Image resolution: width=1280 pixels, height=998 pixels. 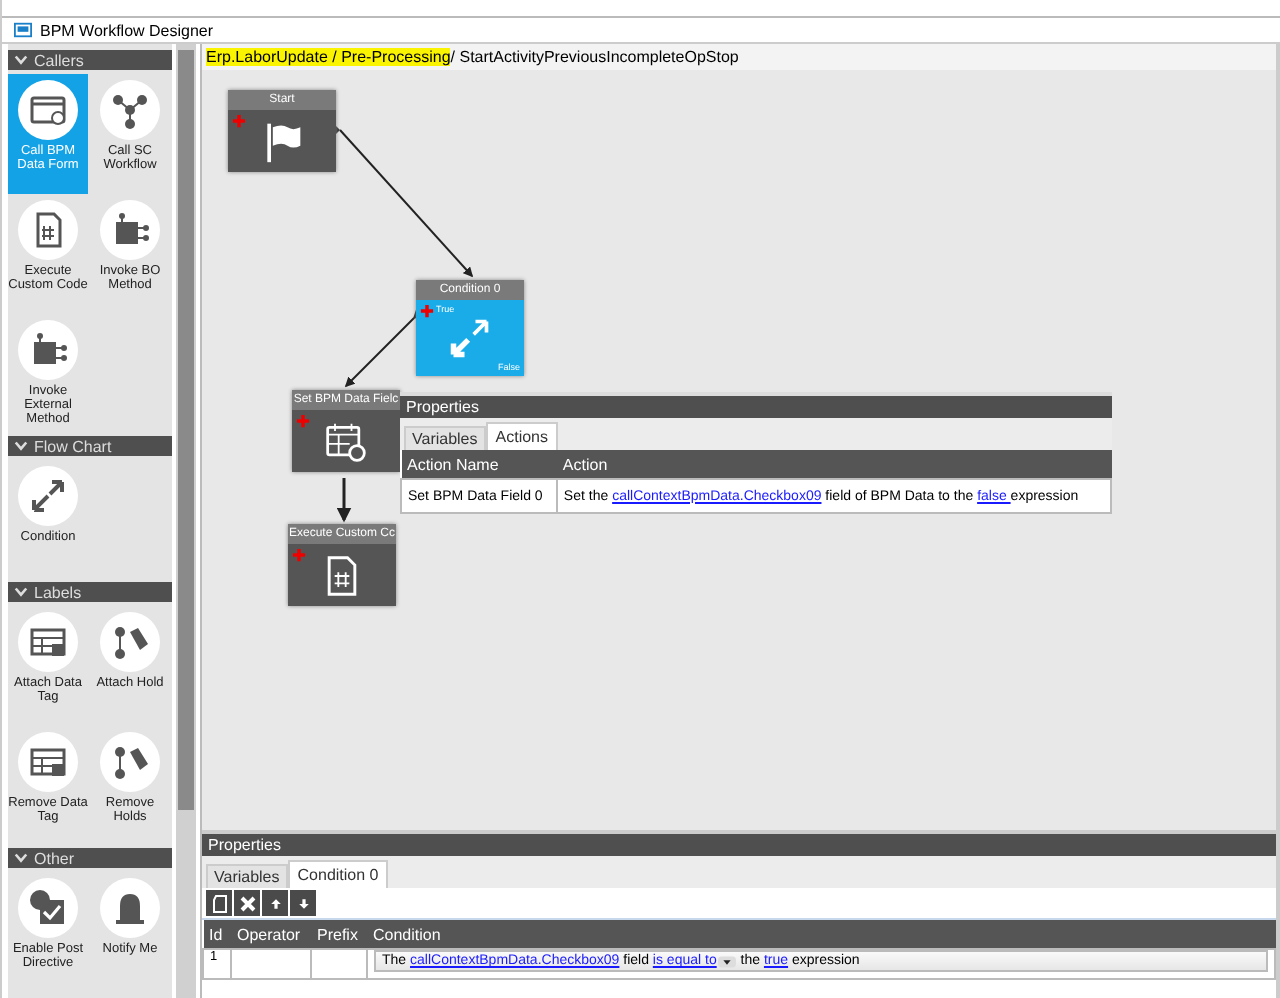 I want to click on section-header: Labels, so click(x=90, y=592).